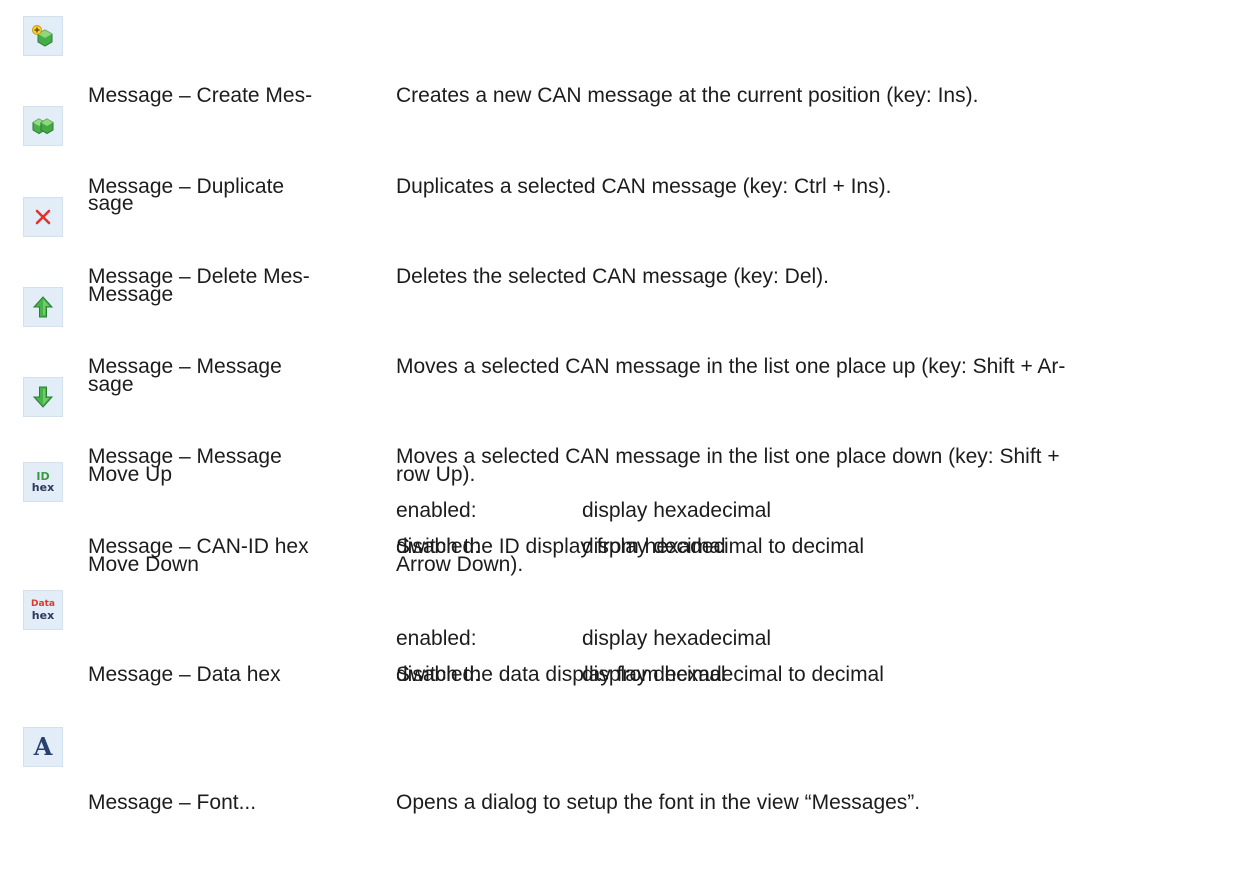  I want to click on font-icon: A, so click(43, 747).